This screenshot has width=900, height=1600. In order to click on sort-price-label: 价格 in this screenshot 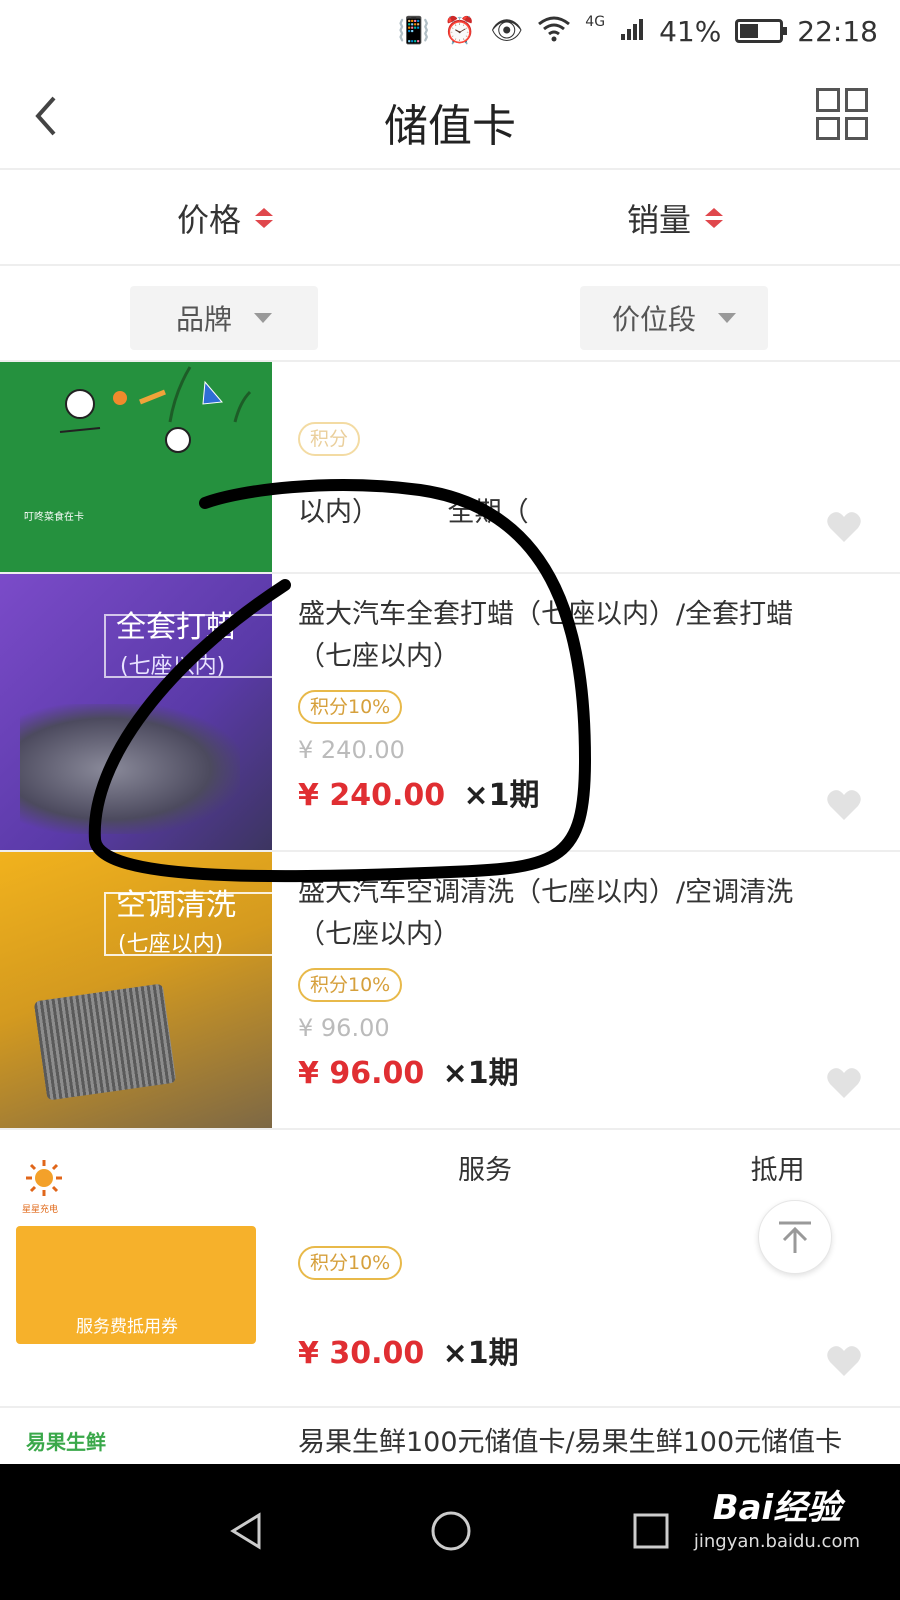, I will do `click(208, 220)`.